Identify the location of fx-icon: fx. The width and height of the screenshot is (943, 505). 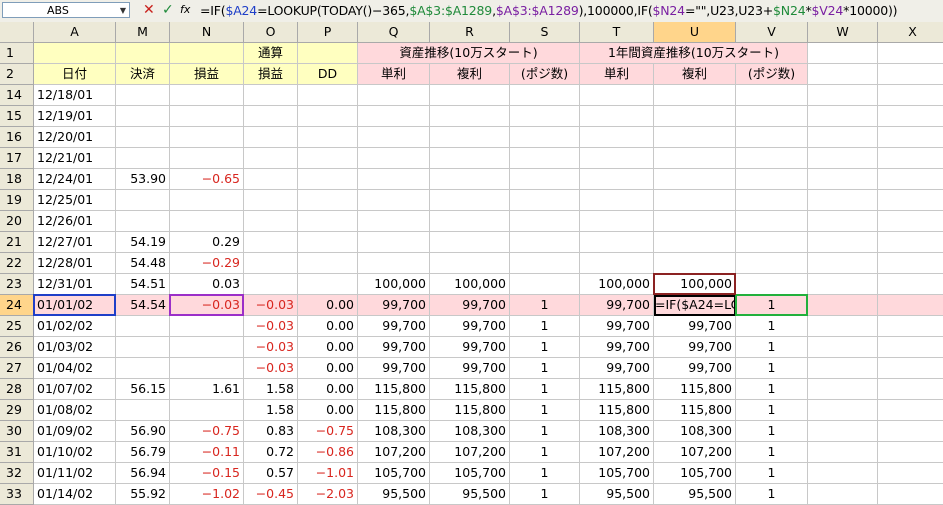
(185, 10).